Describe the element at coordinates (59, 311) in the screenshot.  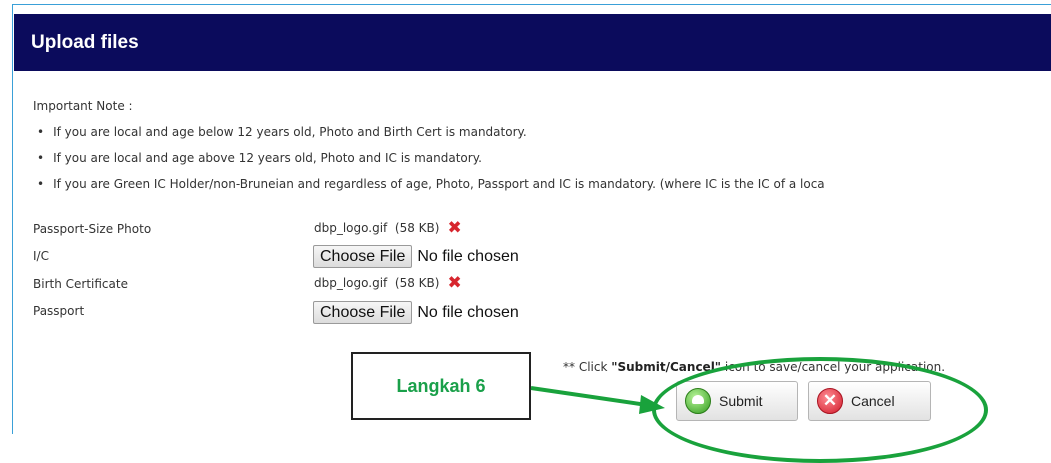
I see `passport-label: Passport` at that location.